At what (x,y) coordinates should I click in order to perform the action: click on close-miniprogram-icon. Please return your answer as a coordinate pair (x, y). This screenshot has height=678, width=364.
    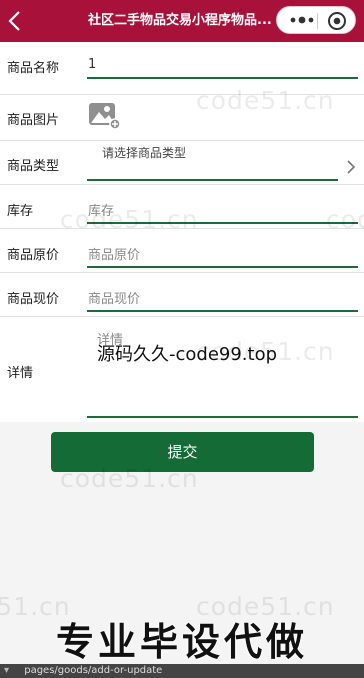
    Looking at the image, I should click on (337, 21).